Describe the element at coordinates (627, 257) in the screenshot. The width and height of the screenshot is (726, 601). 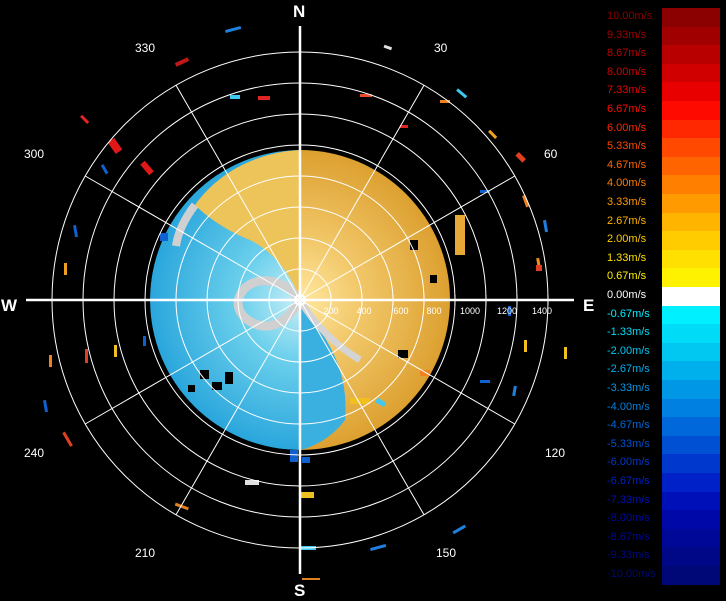
I see `legend-label: 1.33m/s` at that location.